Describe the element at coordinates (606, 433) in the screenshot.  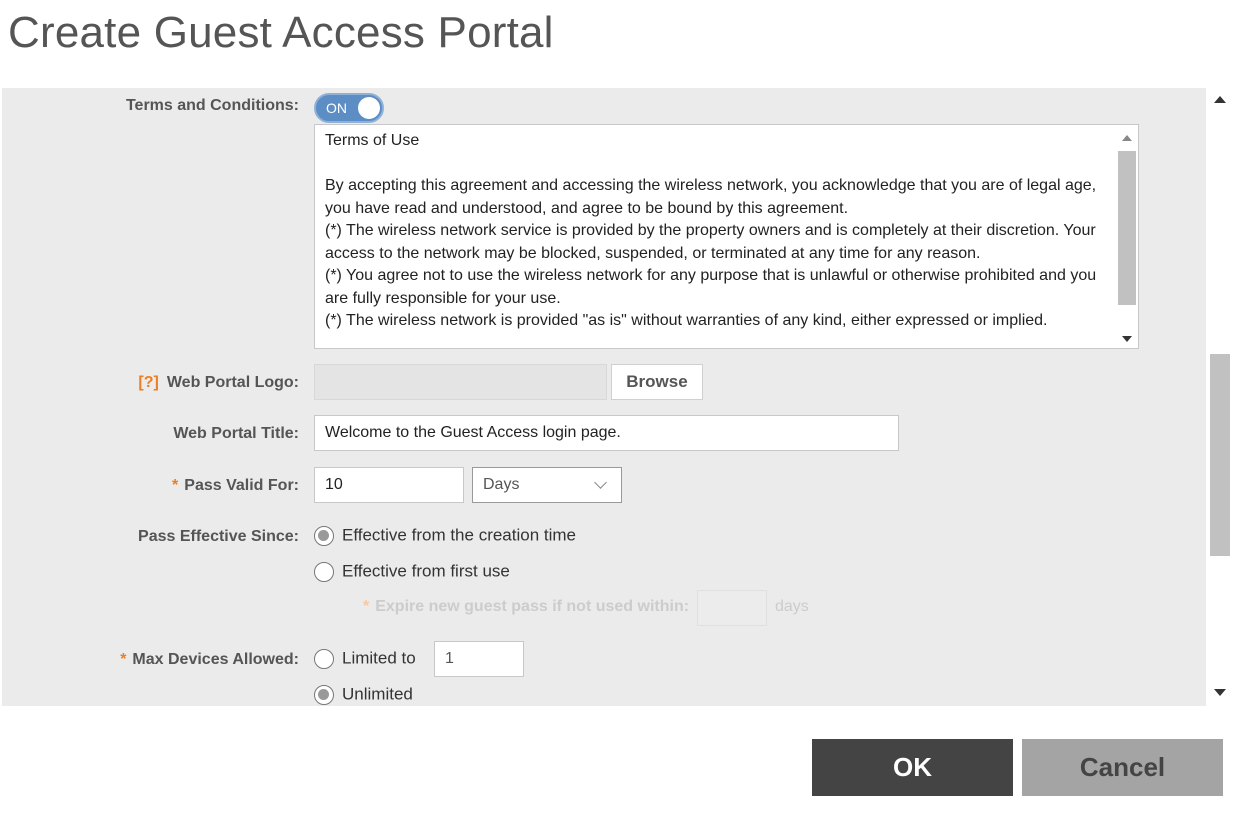
I see `portal-title-input: Welcome to the Guest Access login page.` at that location.